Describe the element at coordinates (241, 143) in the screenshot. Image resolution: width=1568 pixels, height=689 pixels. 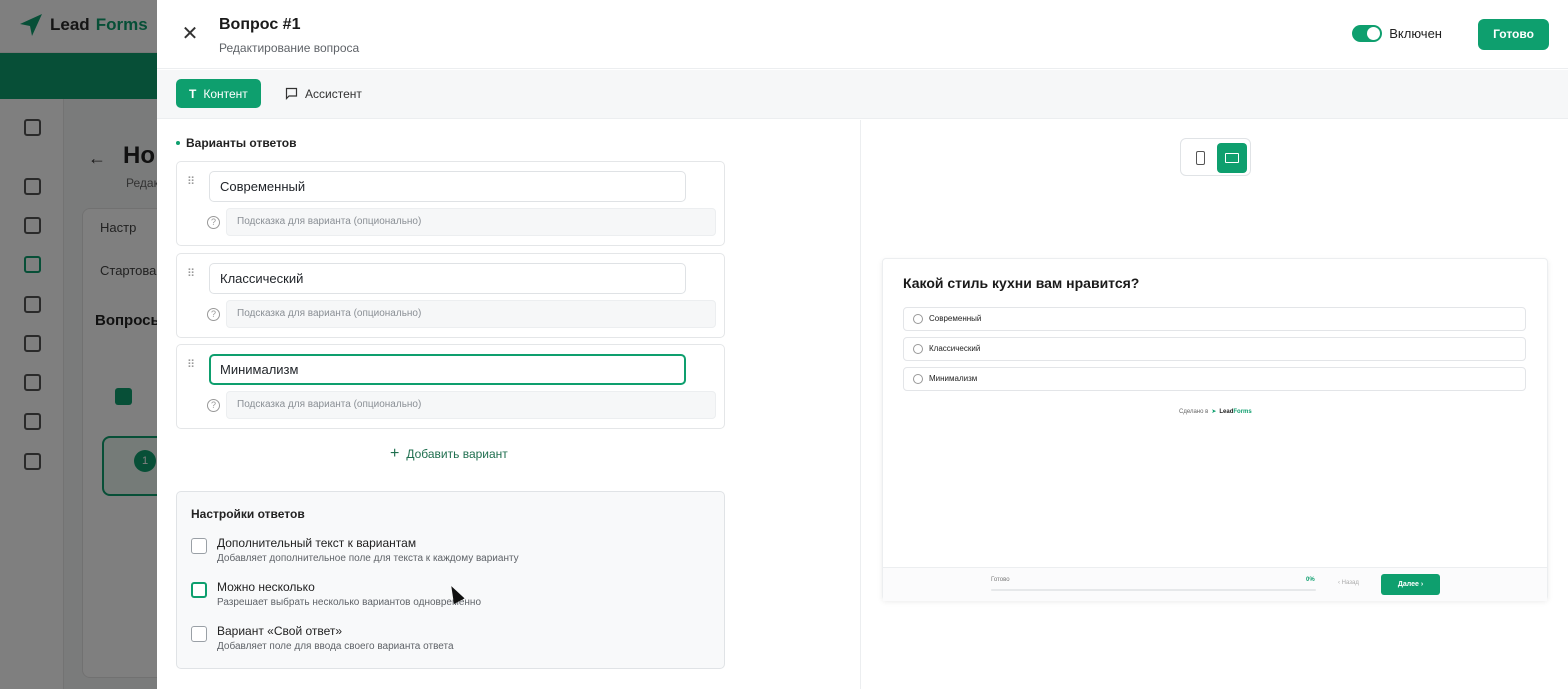
I see `answers-section-text: Варианты ответов` at that location.